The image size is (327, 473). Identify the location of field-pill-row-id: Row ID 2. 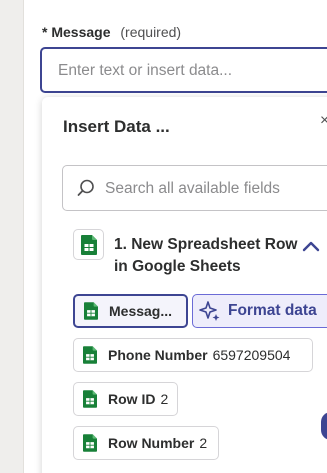
(125, 399).